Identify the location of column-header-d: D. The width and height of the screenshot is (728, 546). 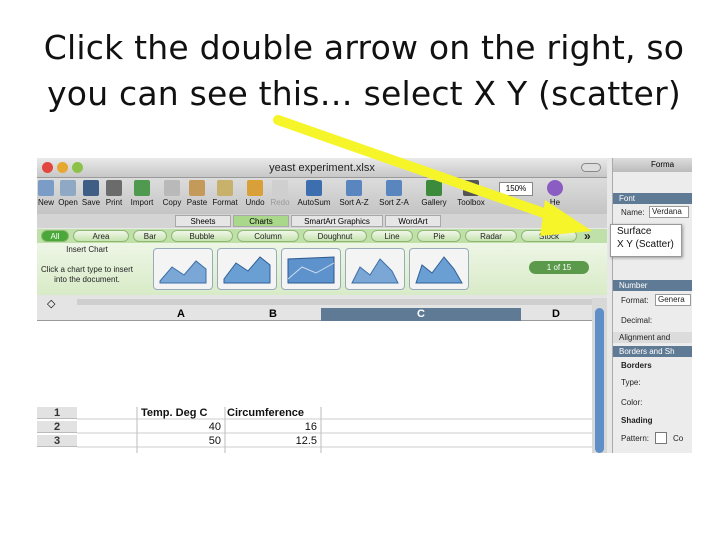
(556, 314).